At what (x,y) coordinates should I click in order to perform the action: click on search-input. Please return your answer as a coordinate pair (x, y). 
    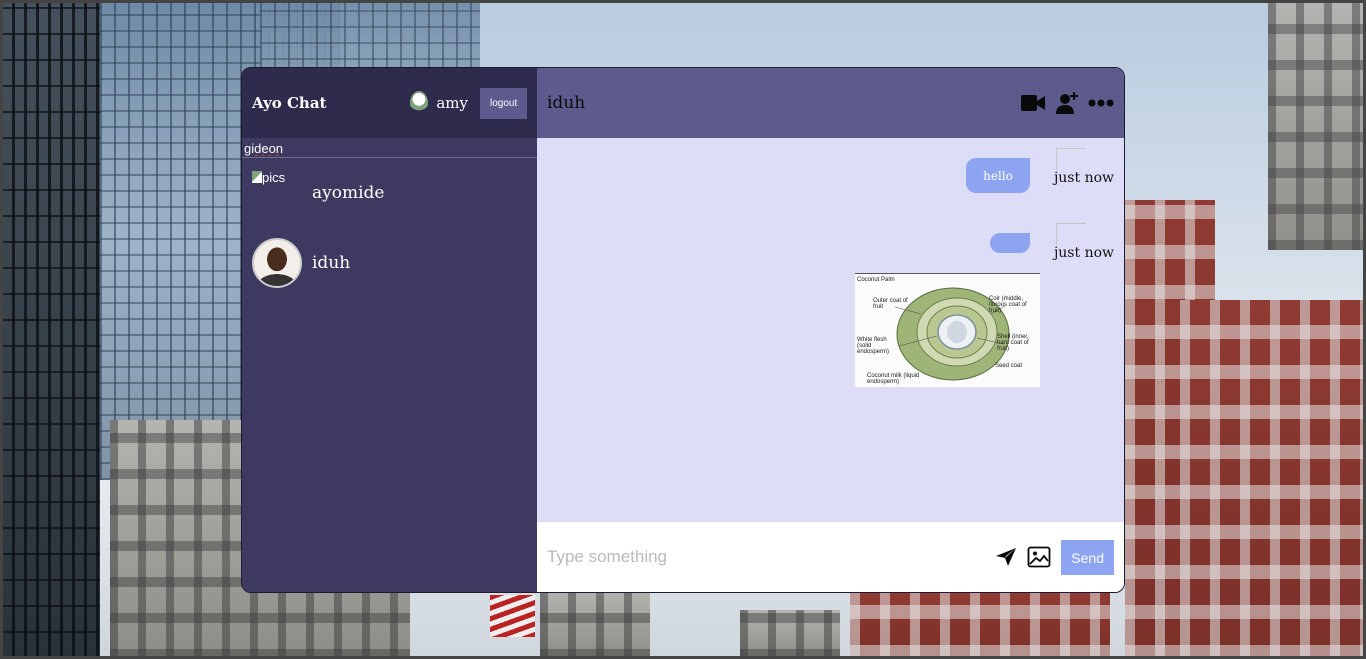
    Looking at the image, I should click on (389, 148).